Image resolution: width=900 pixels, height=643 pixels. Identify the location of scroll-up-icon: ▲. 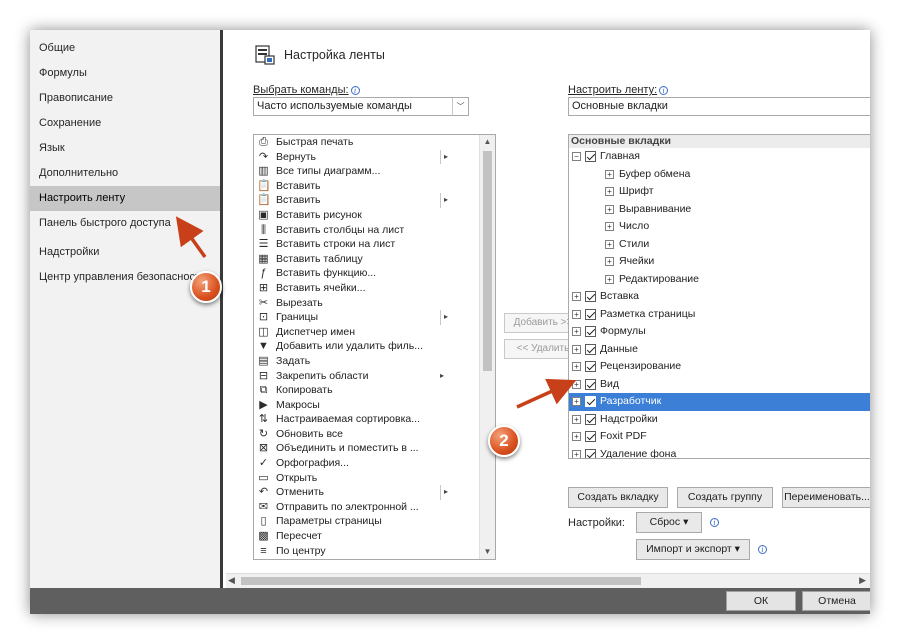
(487, 142).